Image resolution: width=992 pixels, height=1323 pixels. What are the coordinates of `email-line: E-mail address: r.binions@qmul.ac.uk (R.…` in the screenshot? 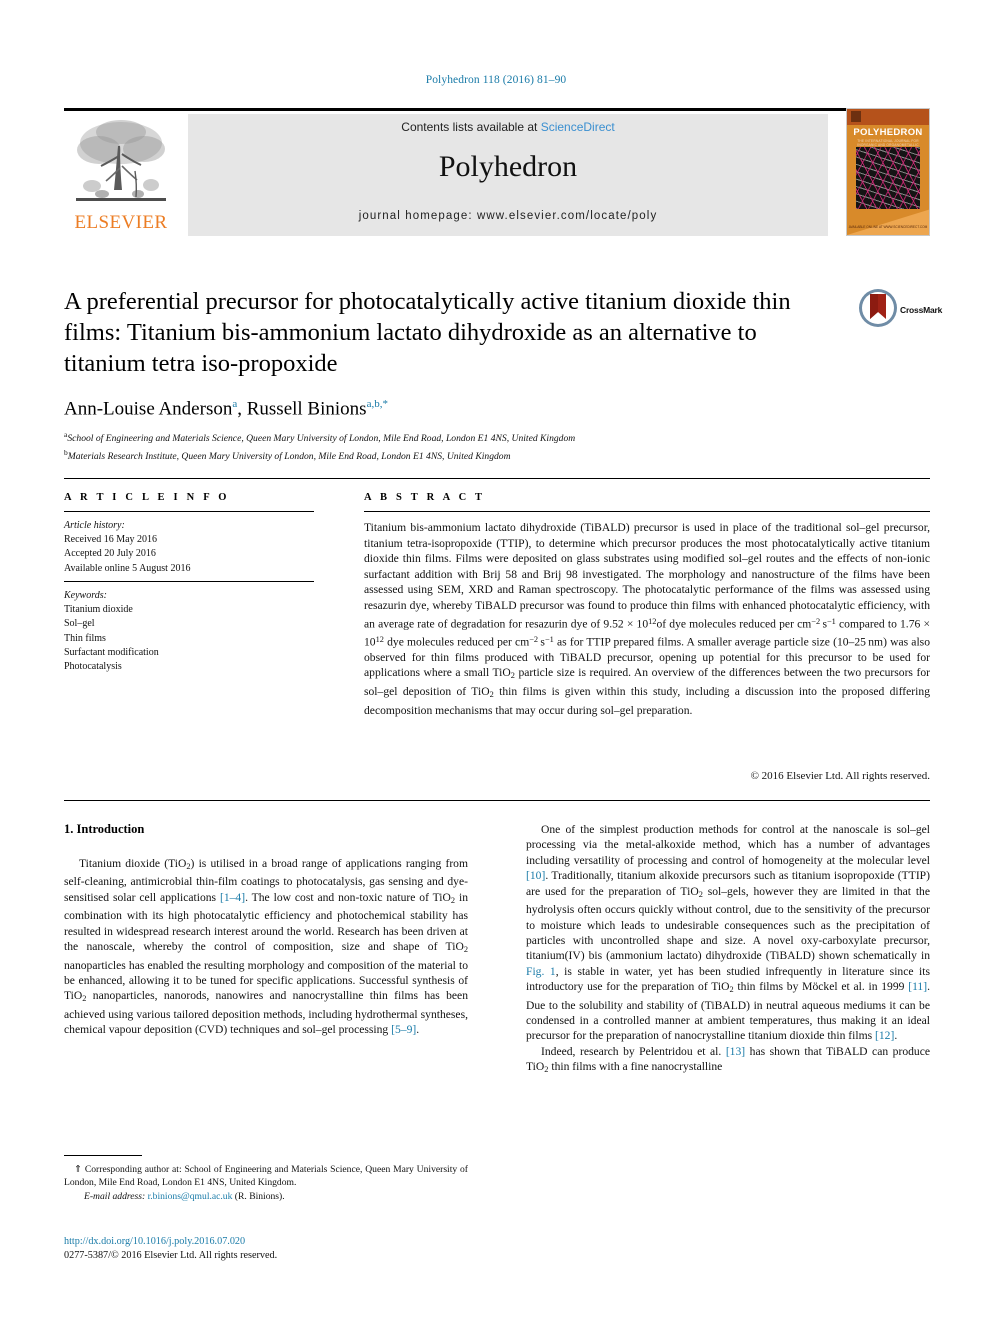 It's located at (266, 1196).